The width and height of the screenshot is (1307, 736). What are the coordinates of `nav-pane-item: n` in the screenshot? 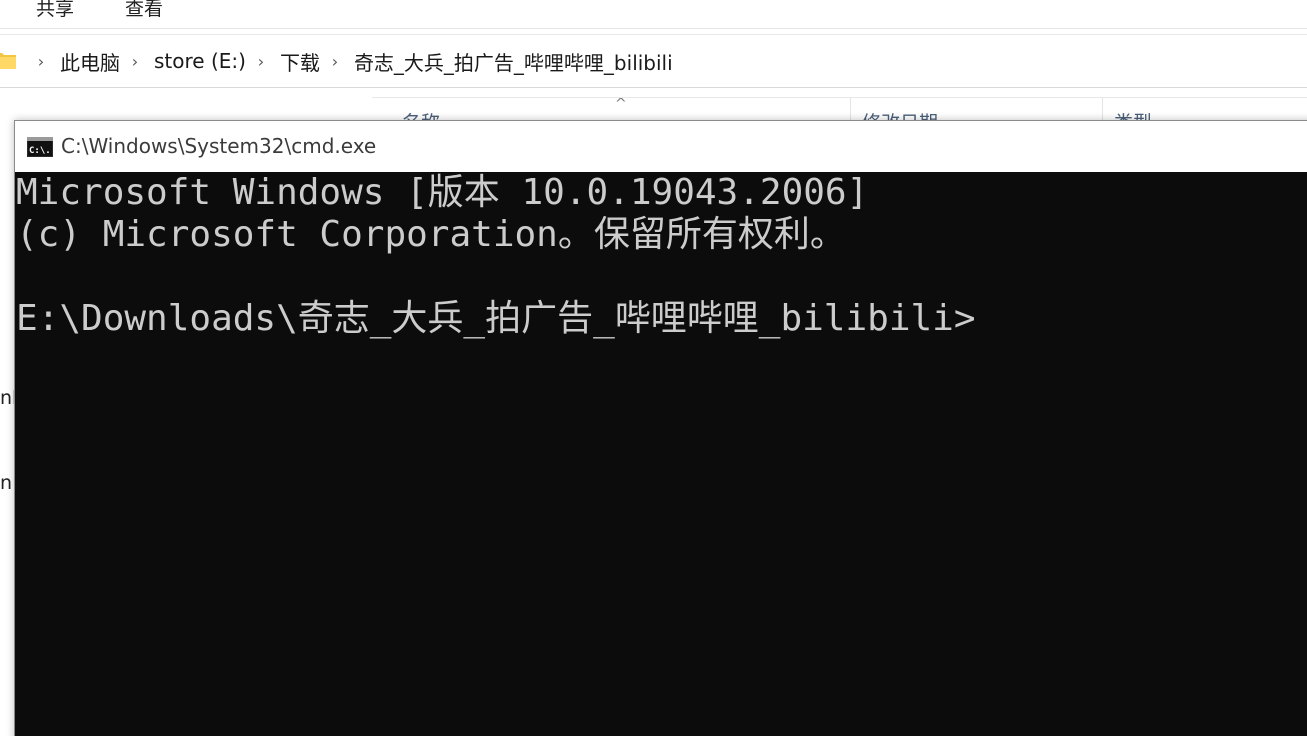 It's located at (7, 483).